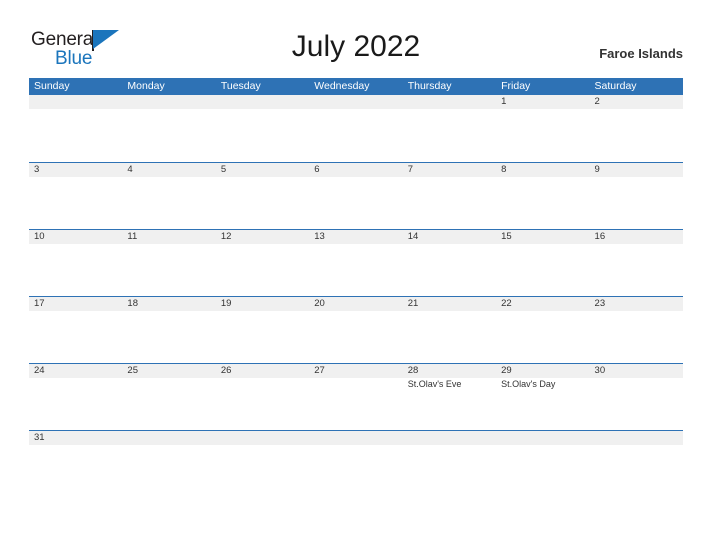  I want to click on day-cell: 12, so click(262, 263).